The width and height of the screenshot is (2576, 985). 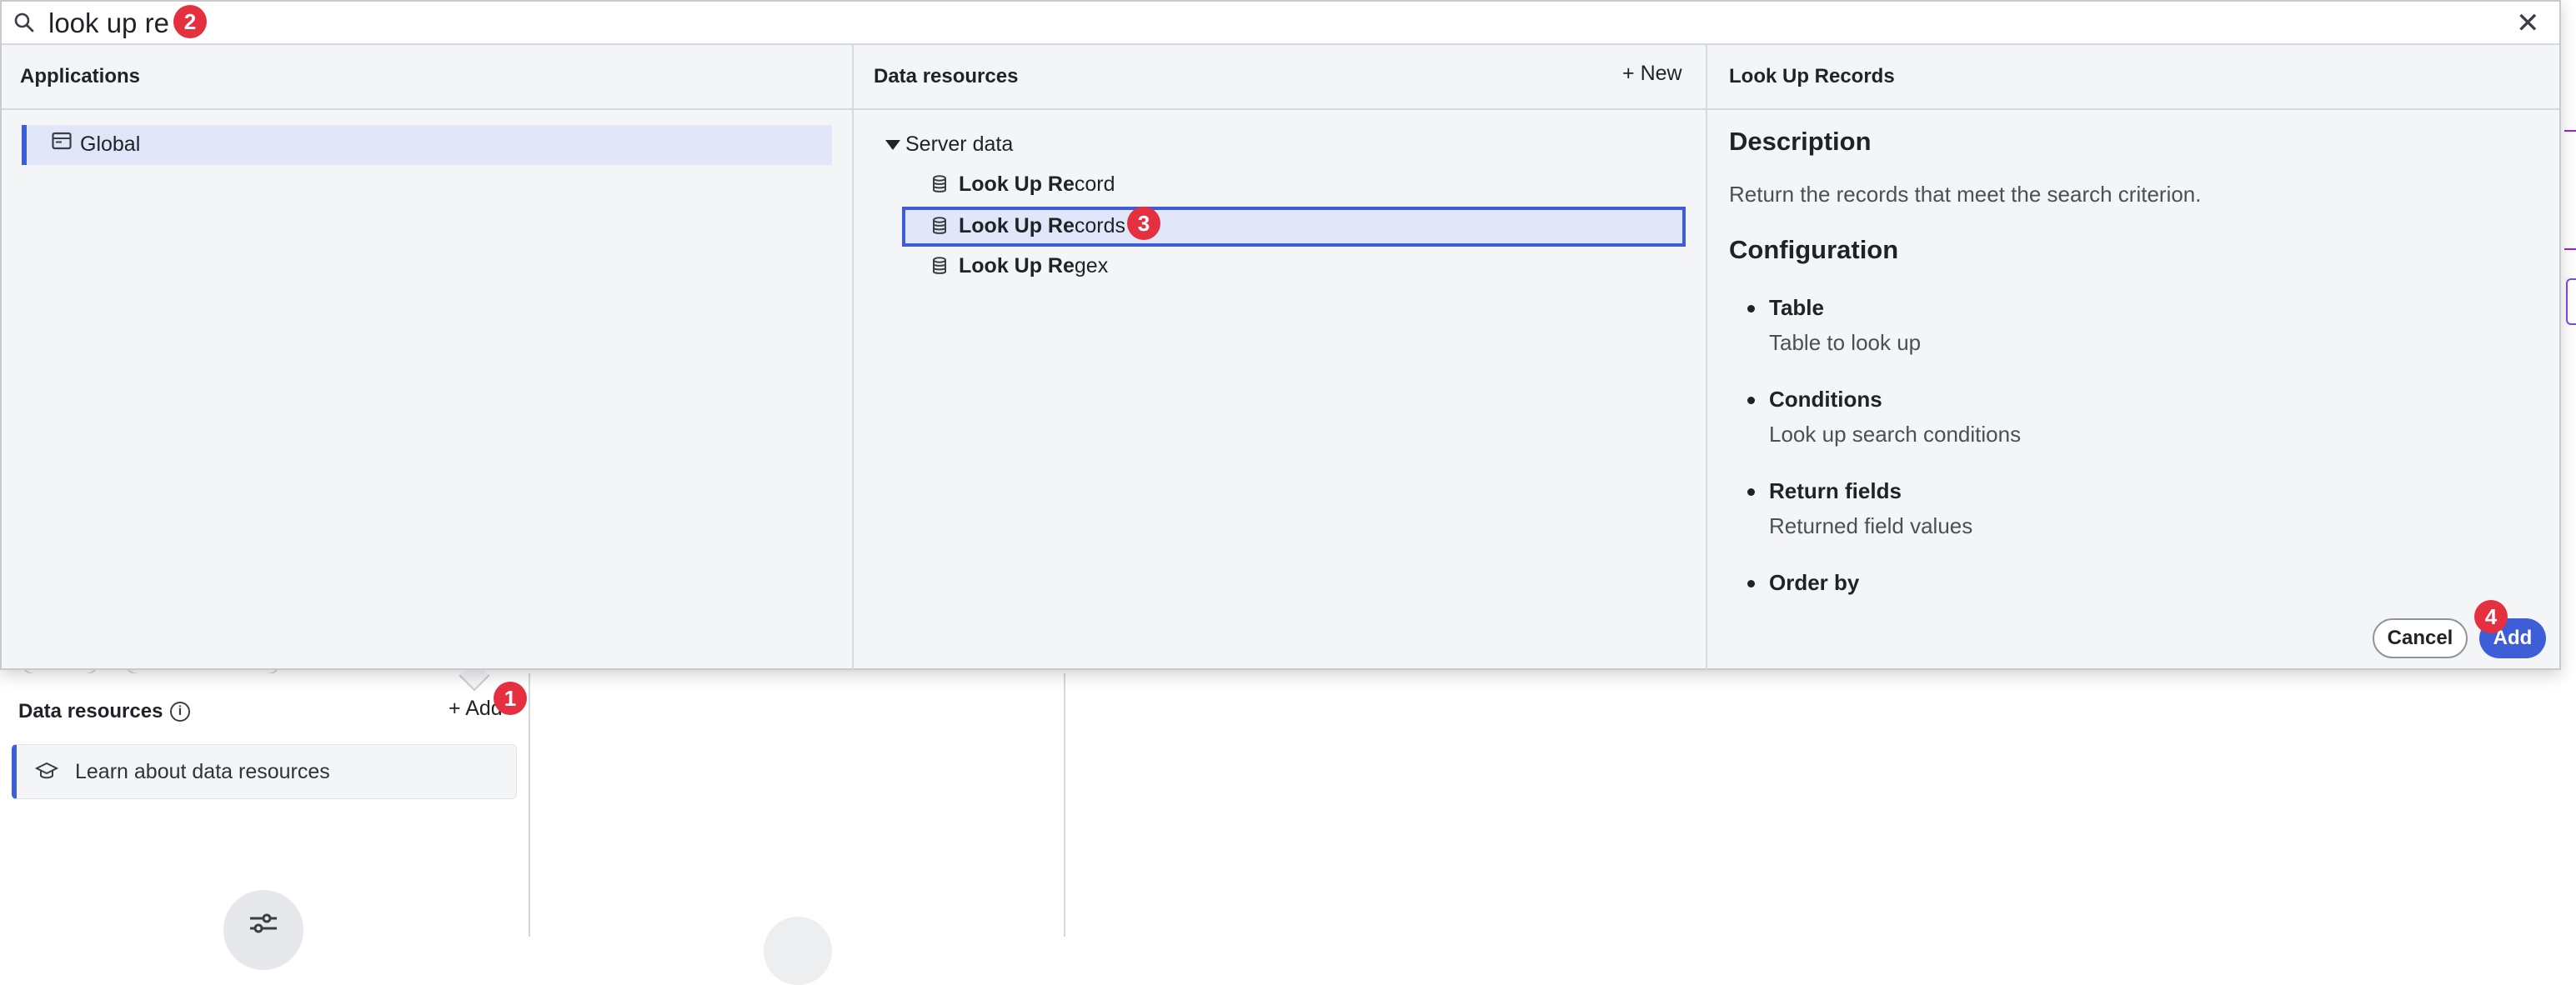 What do you see at coordinates (1037, 184) in the screenshot?
I see `tree-item-label: Look Up Record` at bounding box center [1037, 184].